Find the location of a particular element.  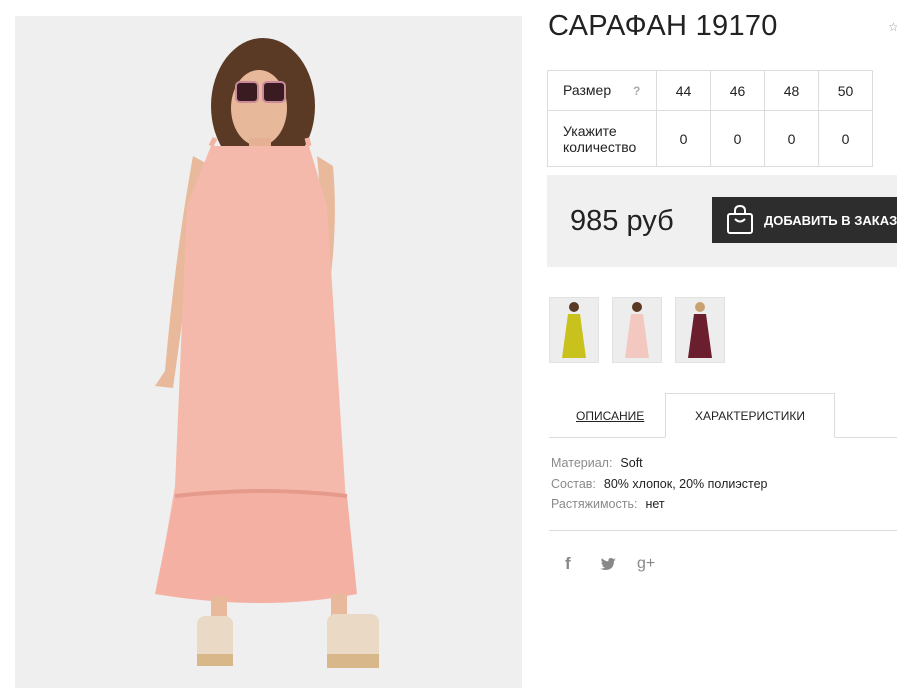

thumbnail-yellow is located at coordinates (574, 330).